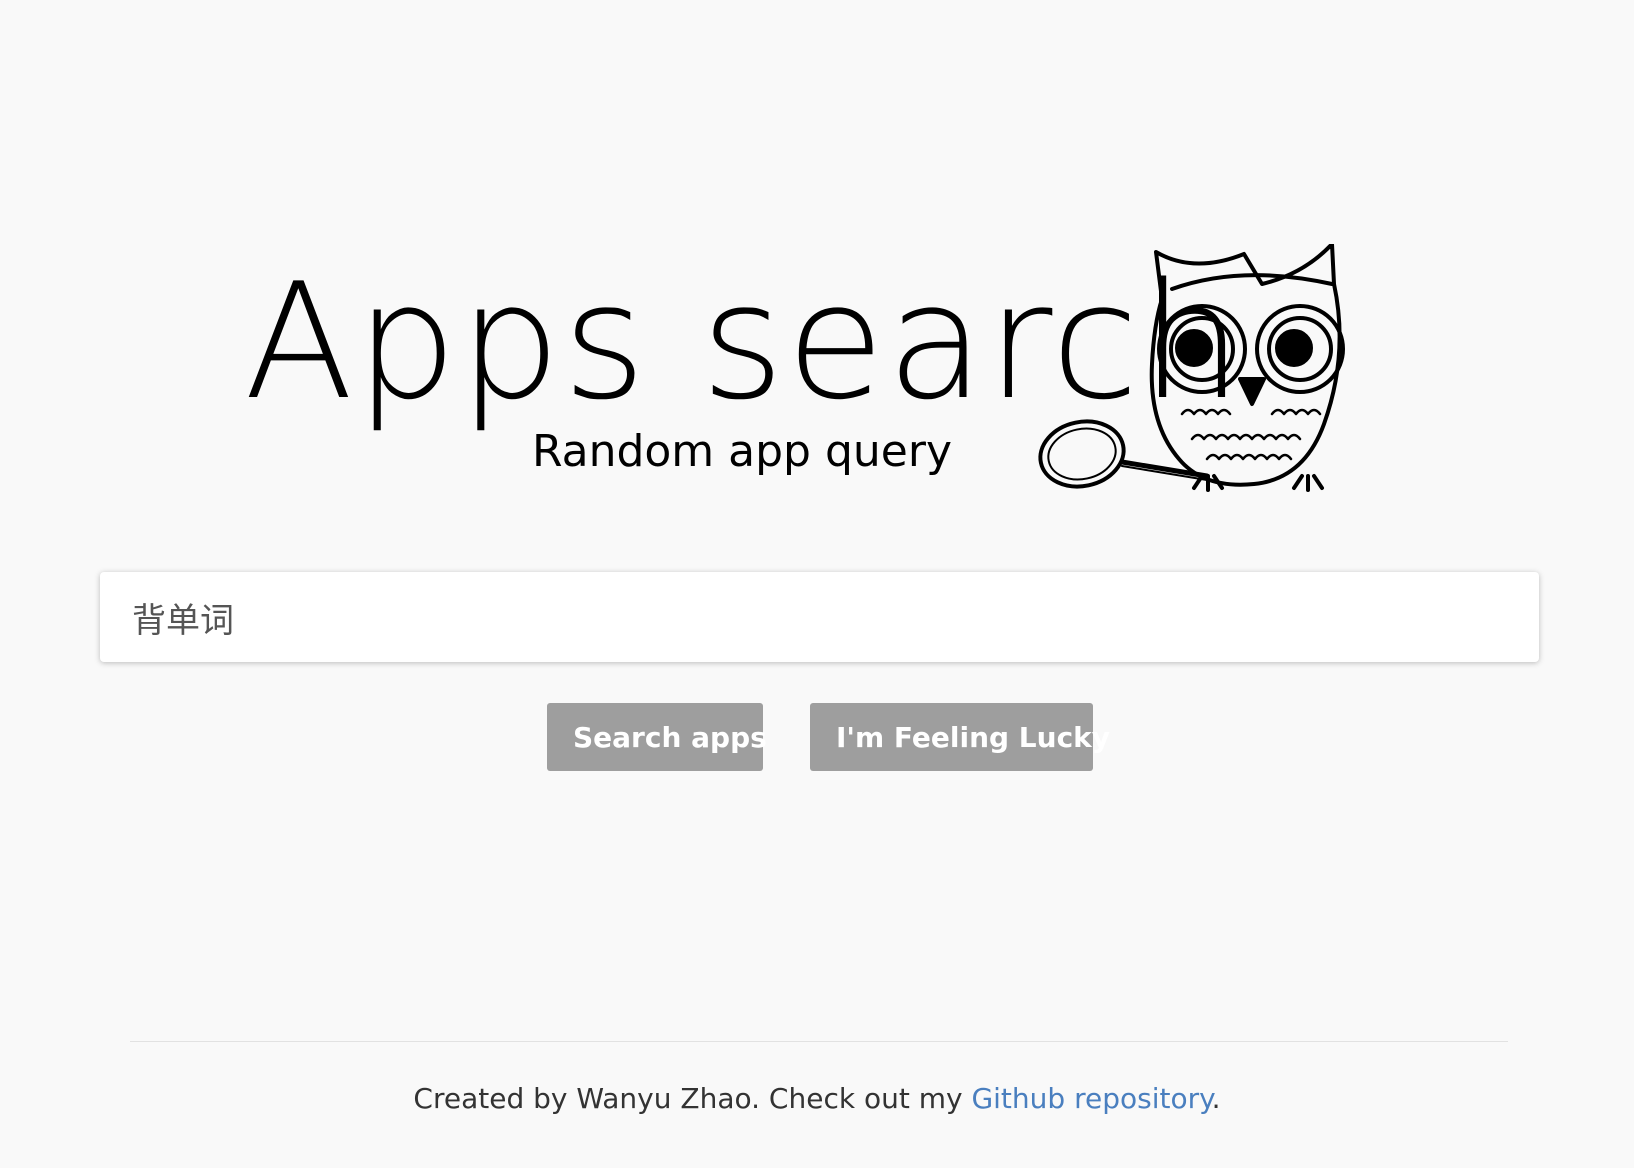 Image resolution: width=1634 pixels, height=1168 pixels. What do you see at coordinates (835, 617) in the screenshot?
I see `search-input` at bounding box center [835, 617].